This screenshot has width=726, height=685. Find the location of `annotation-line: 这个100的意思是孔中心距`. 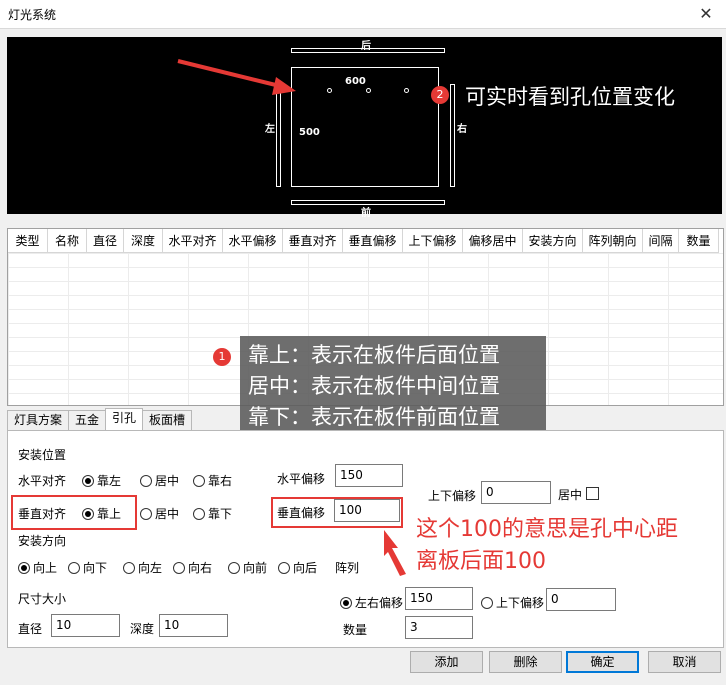

annotation-line: 这个100的意思是孔中心距 is located at coordinates (547, 529).